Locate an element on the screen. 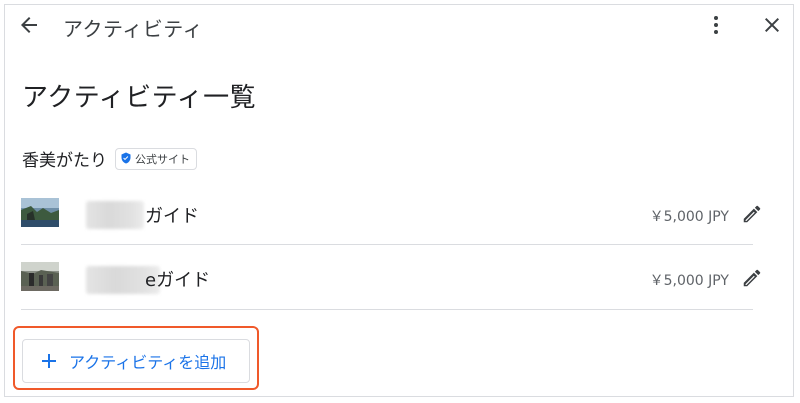  activity-name: ガイド is located at coordinates (172, 216).